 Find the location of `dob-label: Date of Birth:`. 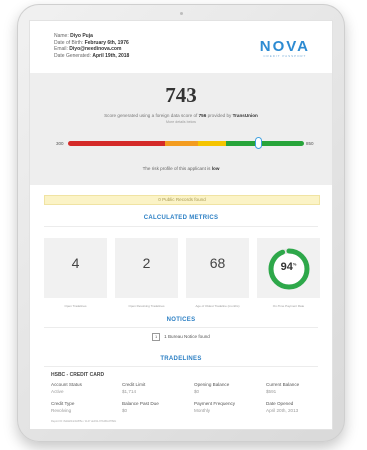

dob-label: Date of Birth: is located at coordinates (69, 42).